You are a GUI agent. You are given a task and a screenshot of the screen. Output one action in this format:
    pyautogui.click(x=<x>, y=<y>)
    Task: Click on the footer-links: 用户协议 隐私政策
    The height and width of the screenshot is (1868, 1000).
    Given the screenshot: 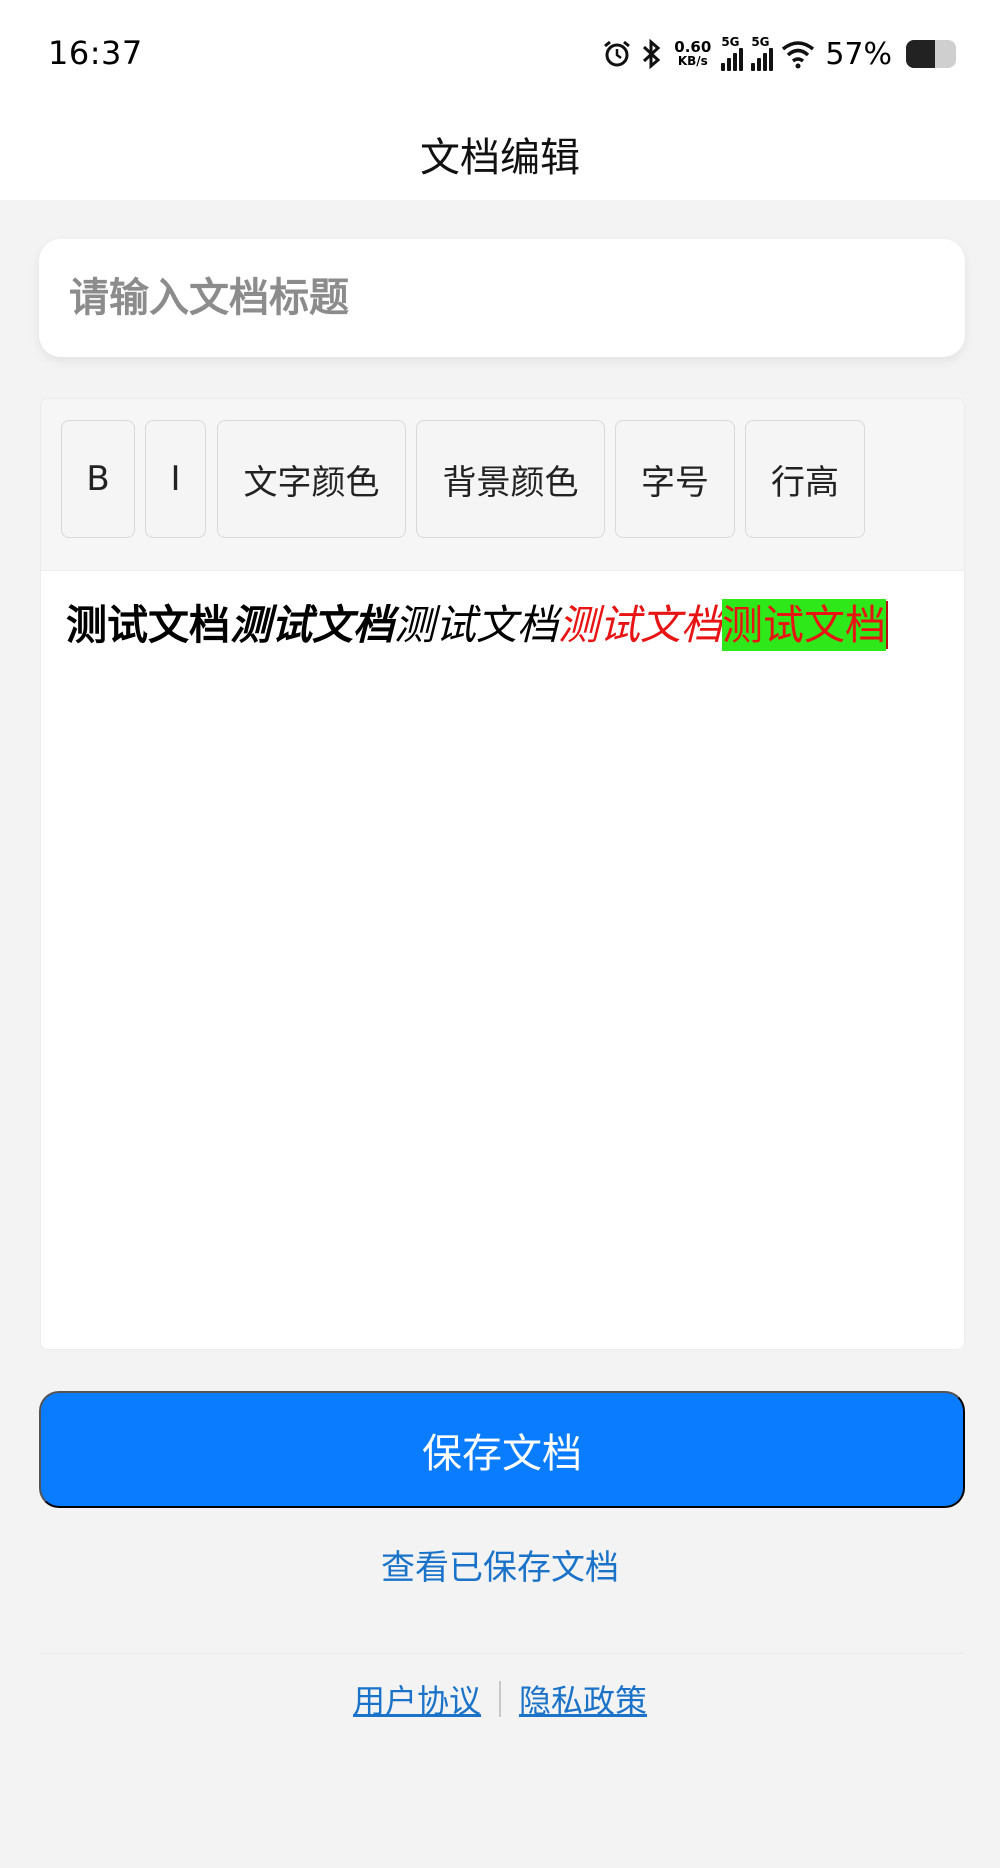 What is the action you would take?
    pyautogui.click(x=500, y=1699)
    